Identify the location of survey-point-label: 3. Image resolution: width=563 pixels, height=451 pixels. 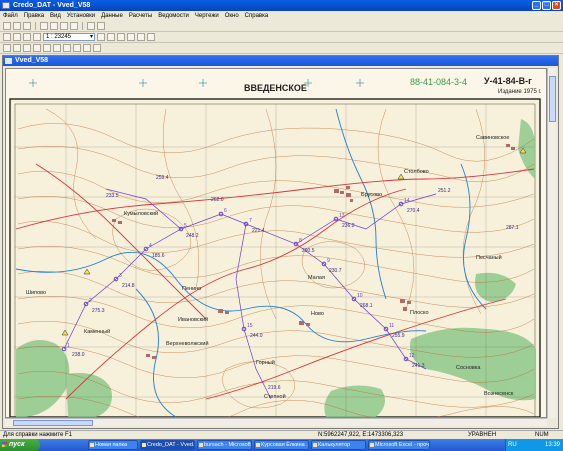
(120, 276).